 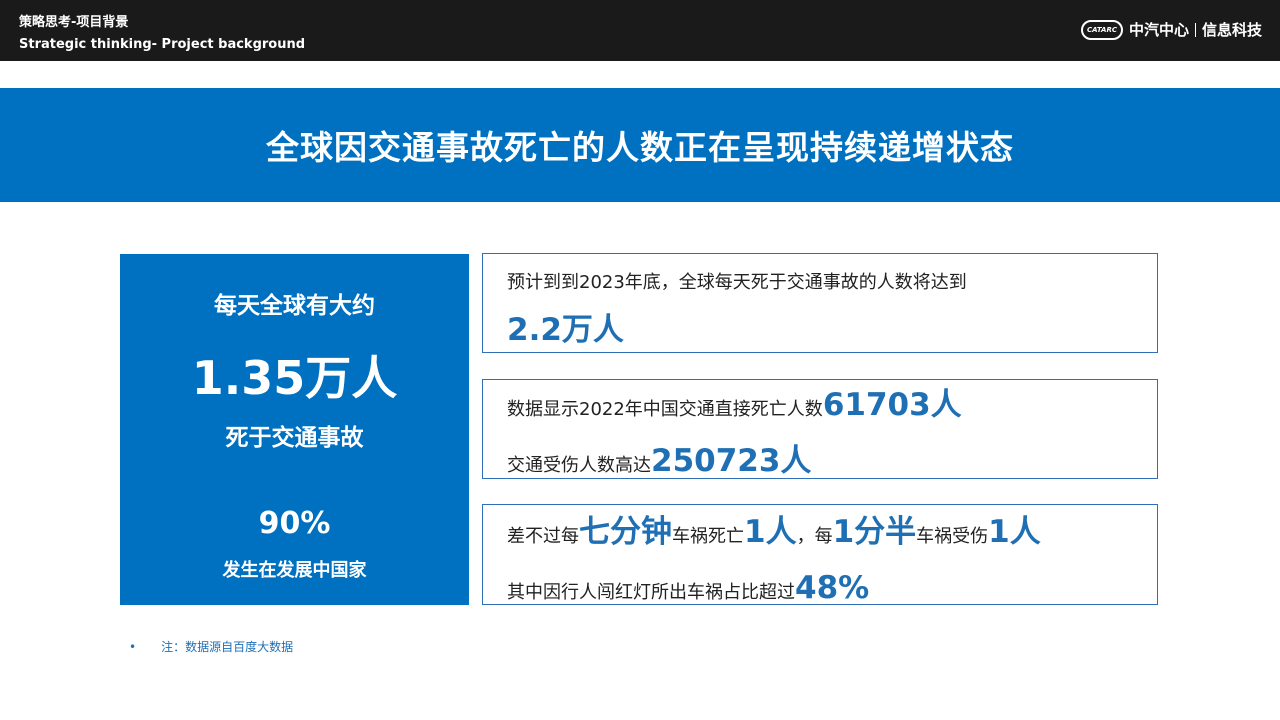 I want to click on fact-text: 数据显示2022年中国交通直接死亡人数, so click(x=665, y=409).